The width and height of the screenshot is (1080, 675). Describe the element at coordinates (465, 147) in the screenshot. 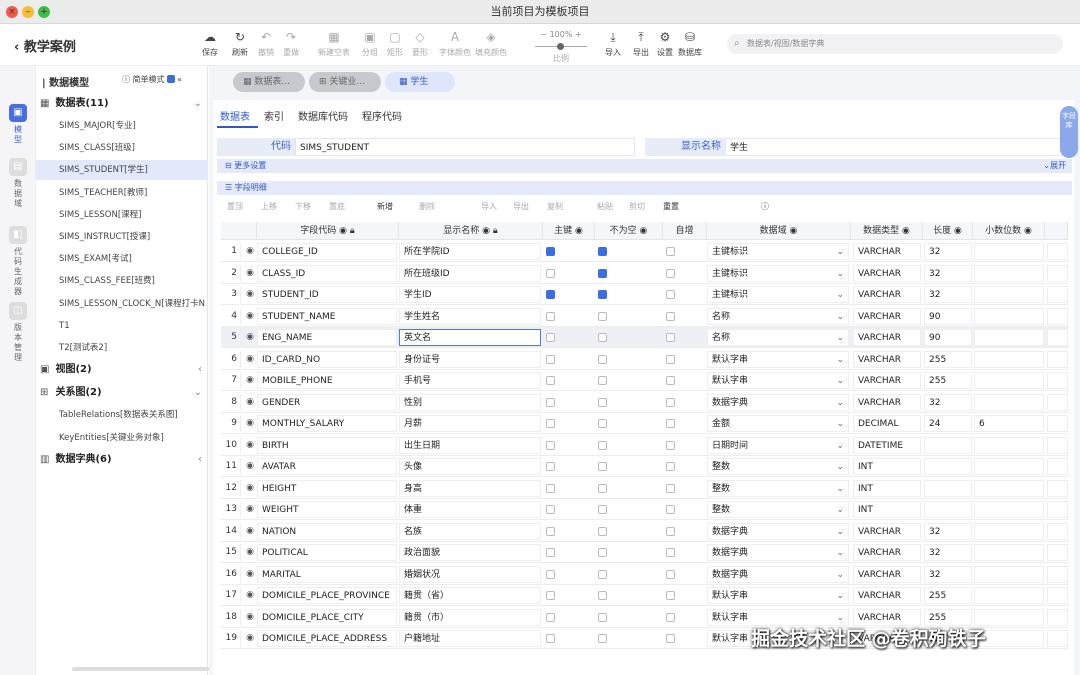

I see `code-field: SIMS_STUDENT` at that location.